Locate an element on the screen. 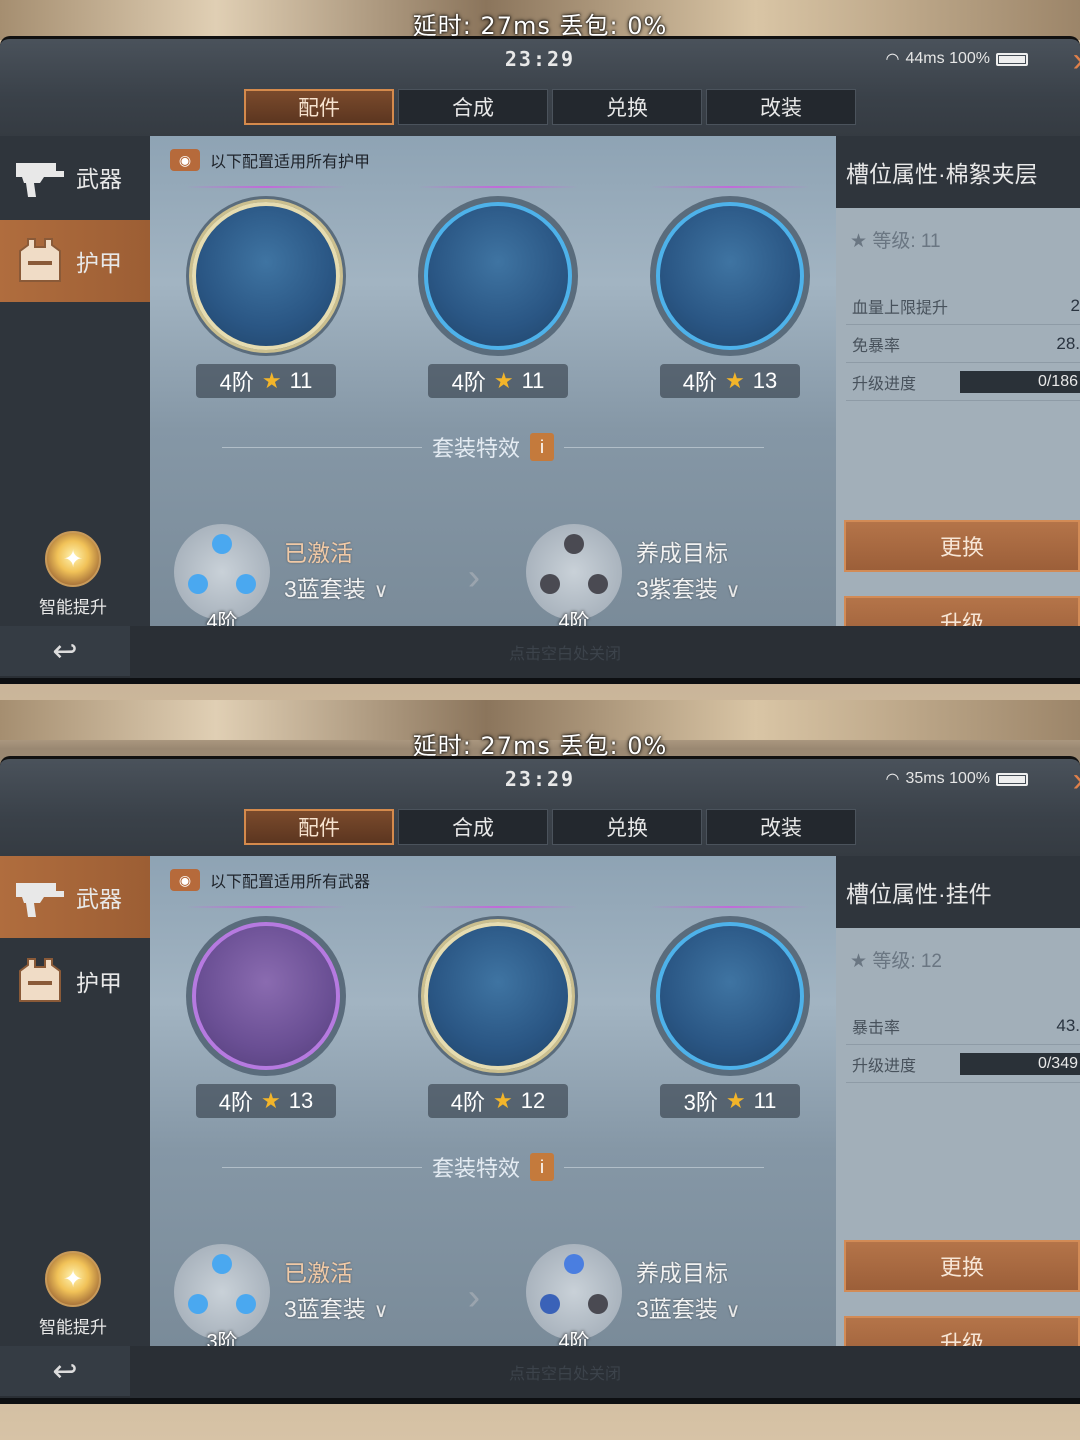 The image size is (1080, 1440). set-status: 养成目标 is located at coordinates (682, 1273).